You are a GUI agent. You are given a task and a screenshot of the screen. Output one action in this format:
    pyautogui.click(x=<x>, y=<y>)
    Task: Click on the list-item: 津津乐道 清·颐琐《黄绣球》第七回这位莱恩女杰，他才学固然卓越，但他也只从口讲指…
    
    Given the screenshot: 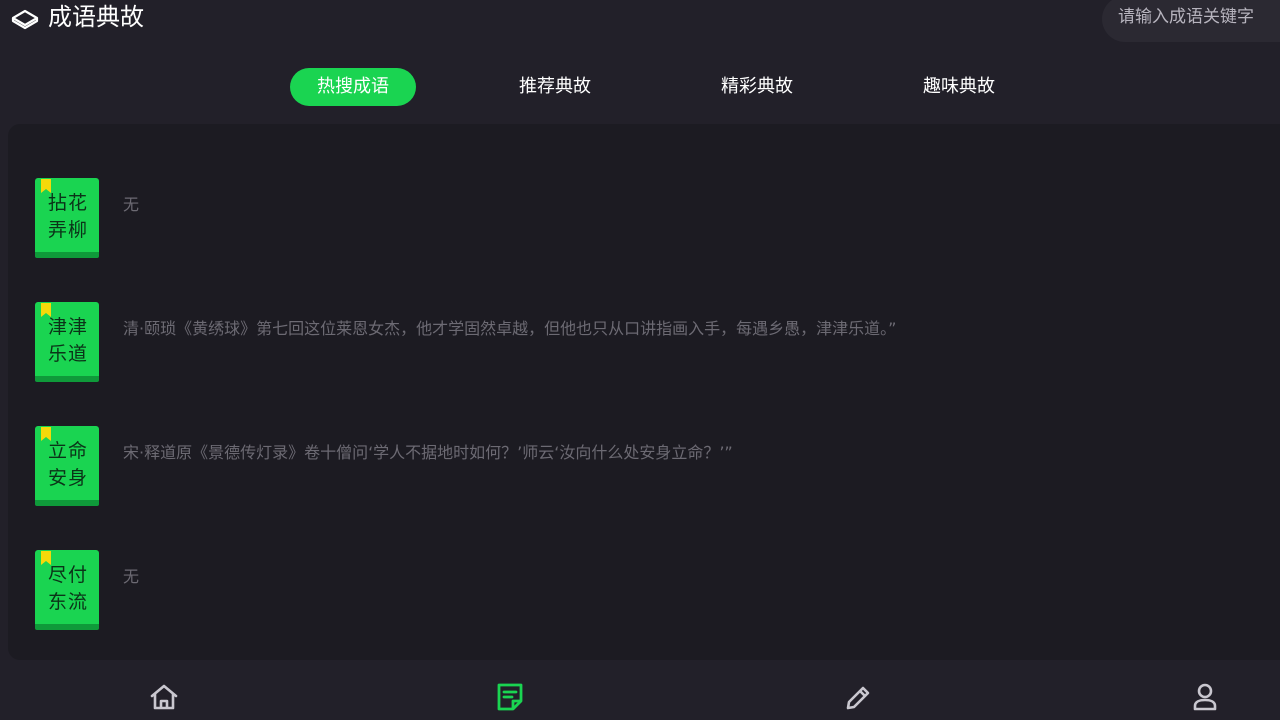 What is the action you would take?
    pyautogui.click(x=644, y=344)
    